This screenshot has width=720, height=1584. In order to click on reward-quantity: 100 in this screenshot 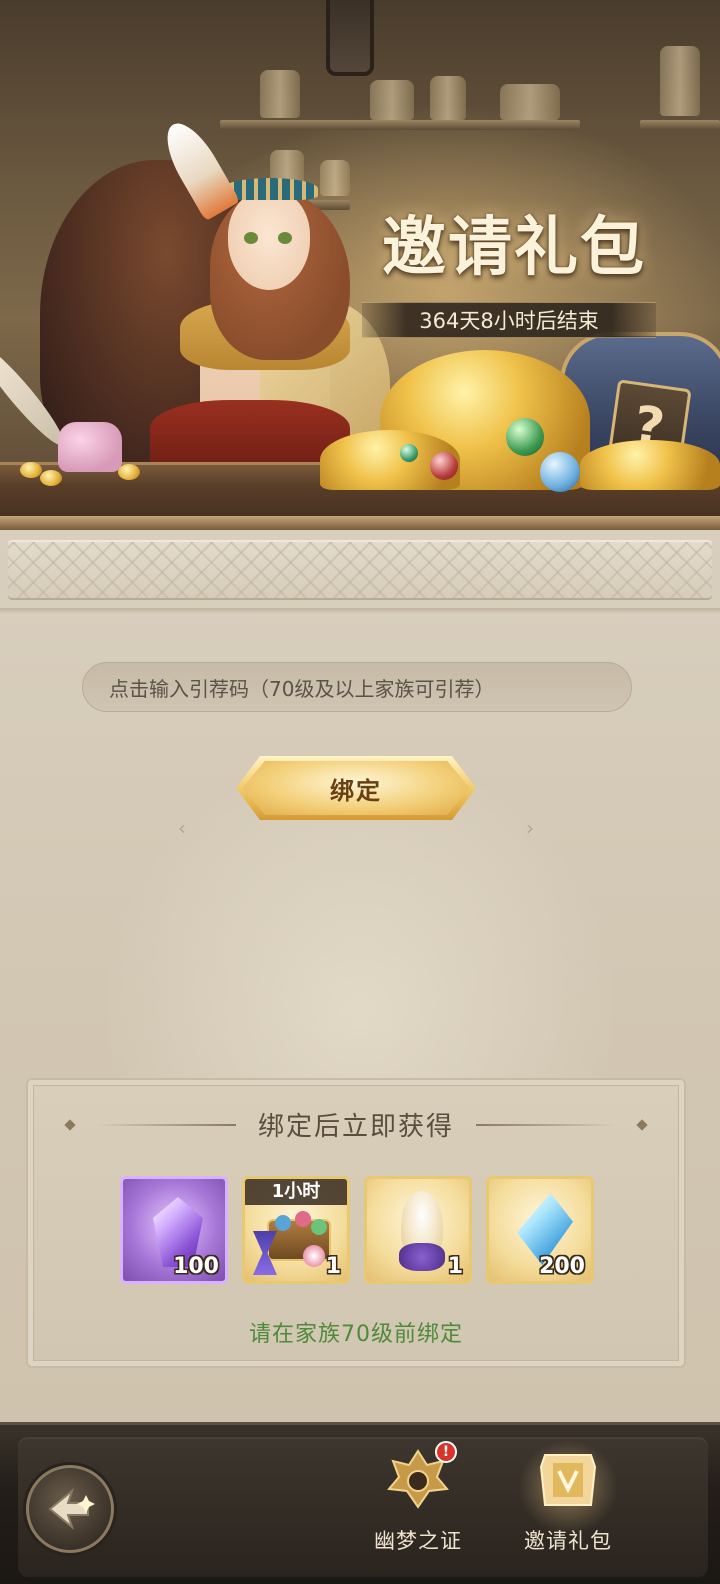, I will do `click(196, 1266)`.